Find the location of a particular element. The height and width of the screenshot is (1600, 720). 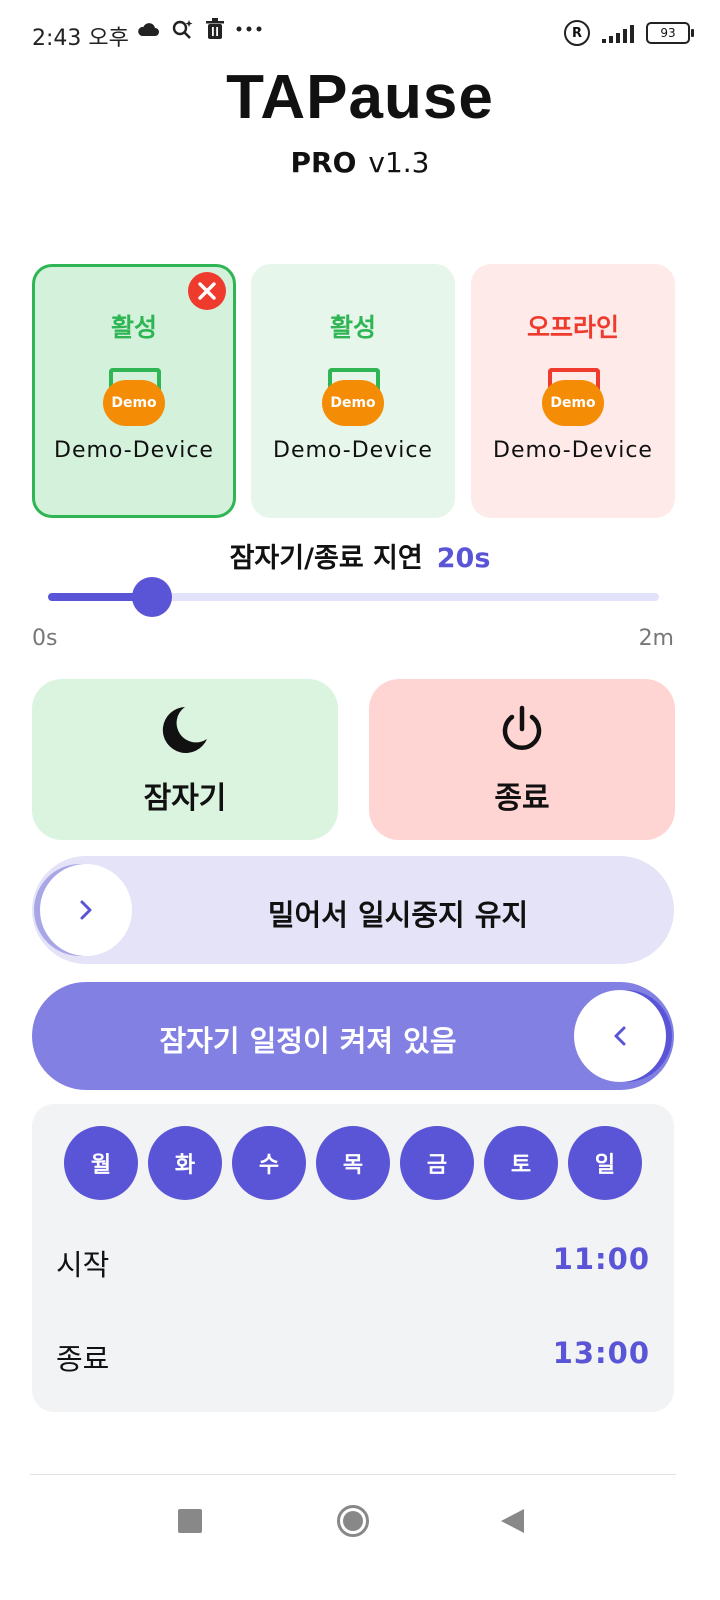

back-triangle-icon is located at coordinates (512, 1521).